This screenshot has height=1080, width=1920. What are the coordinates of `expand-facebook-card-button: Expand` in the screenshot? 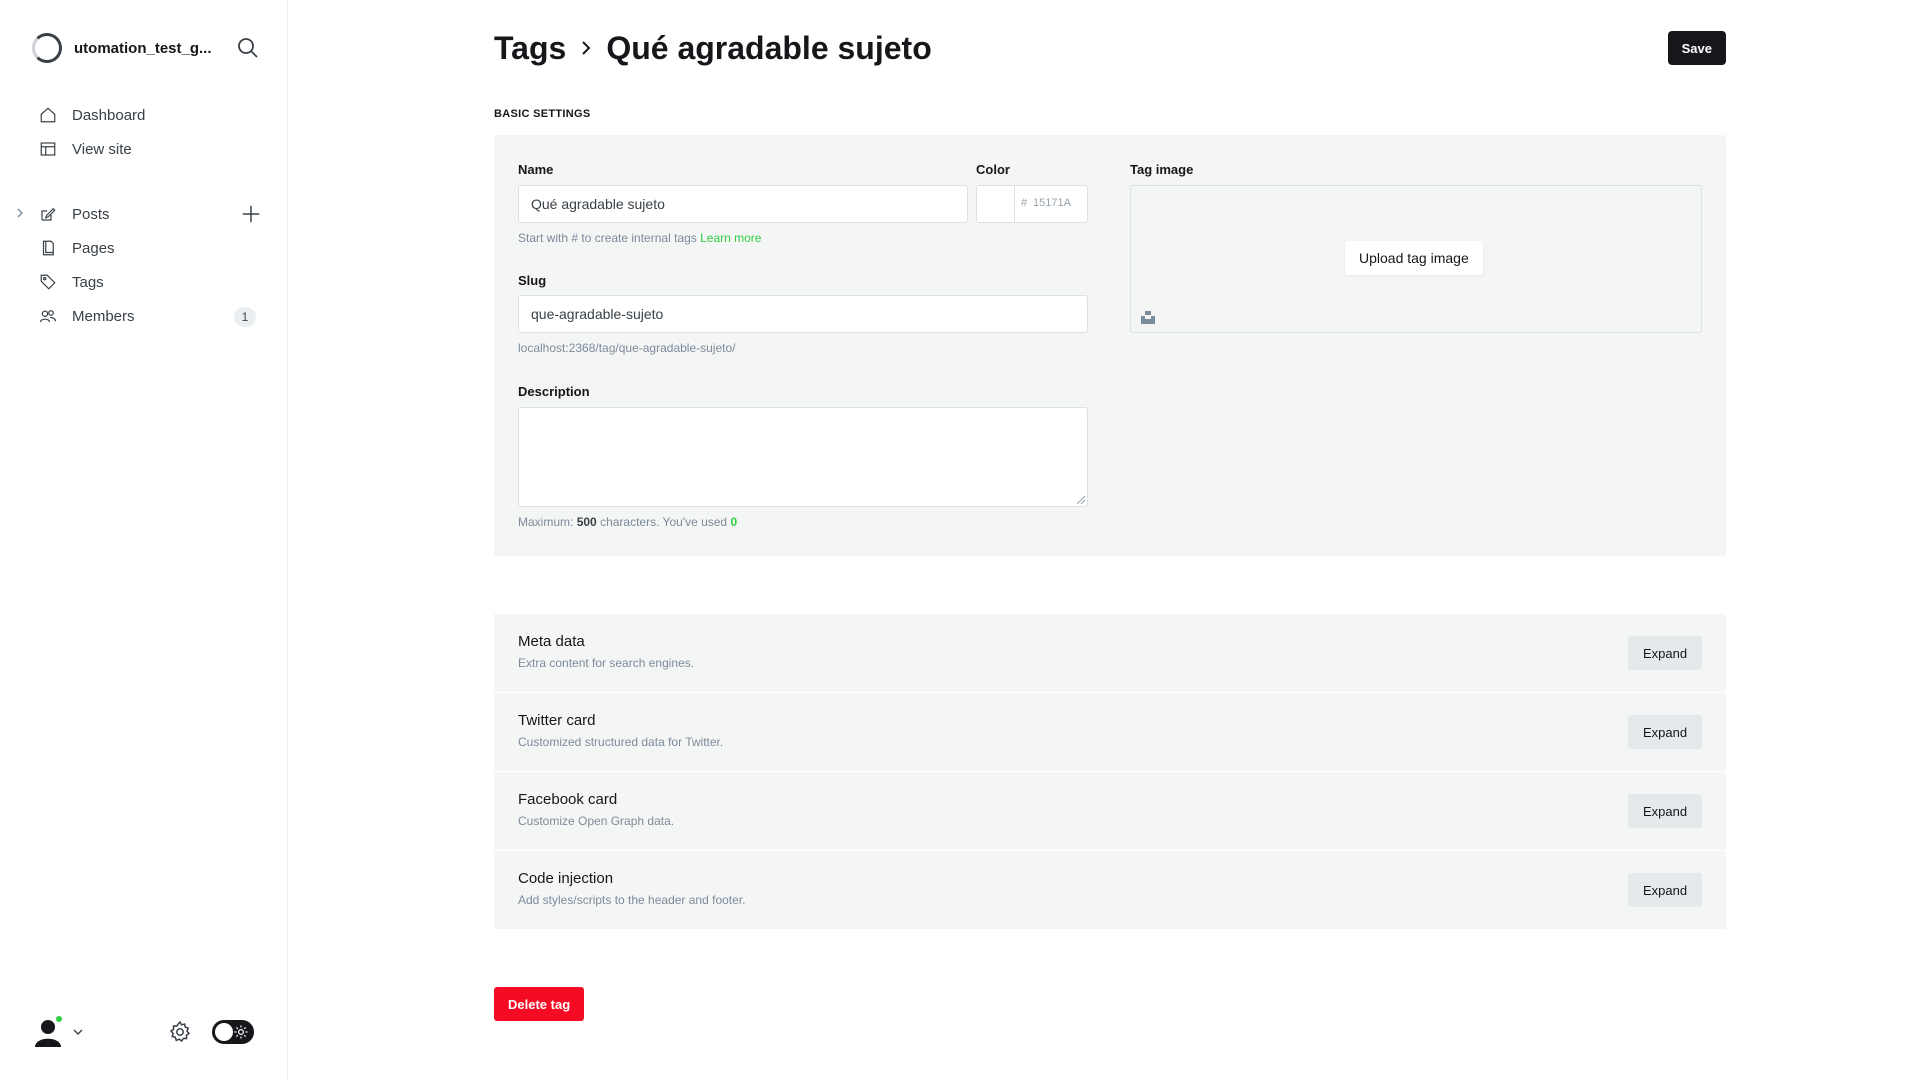 It's located at (1665, 811).